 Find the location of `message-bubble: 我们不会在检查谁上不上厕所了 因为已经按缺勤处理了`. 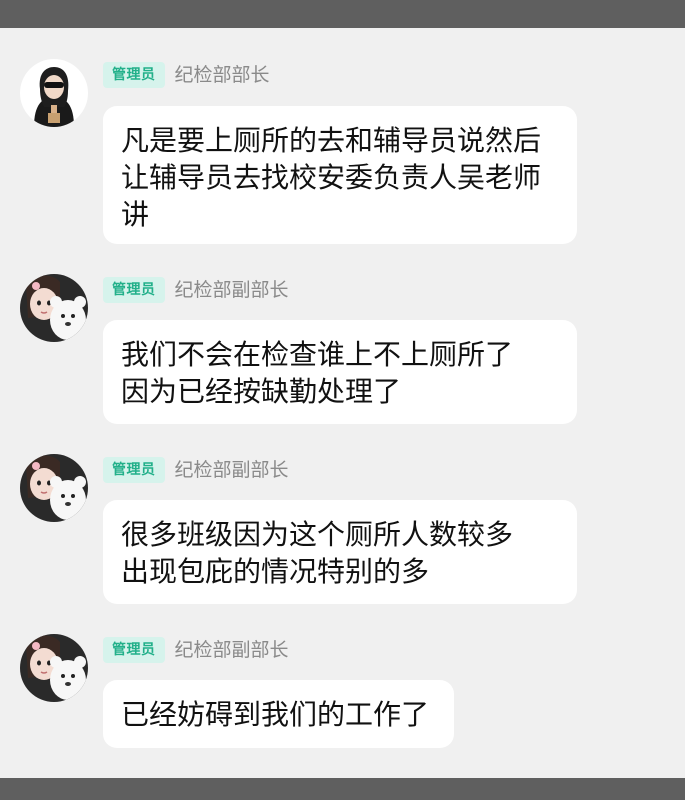

message-bubble: 我们不会在检查谁上不上厕所了 因为已经按缺勤处理了 is located at coordinates (340, 372).